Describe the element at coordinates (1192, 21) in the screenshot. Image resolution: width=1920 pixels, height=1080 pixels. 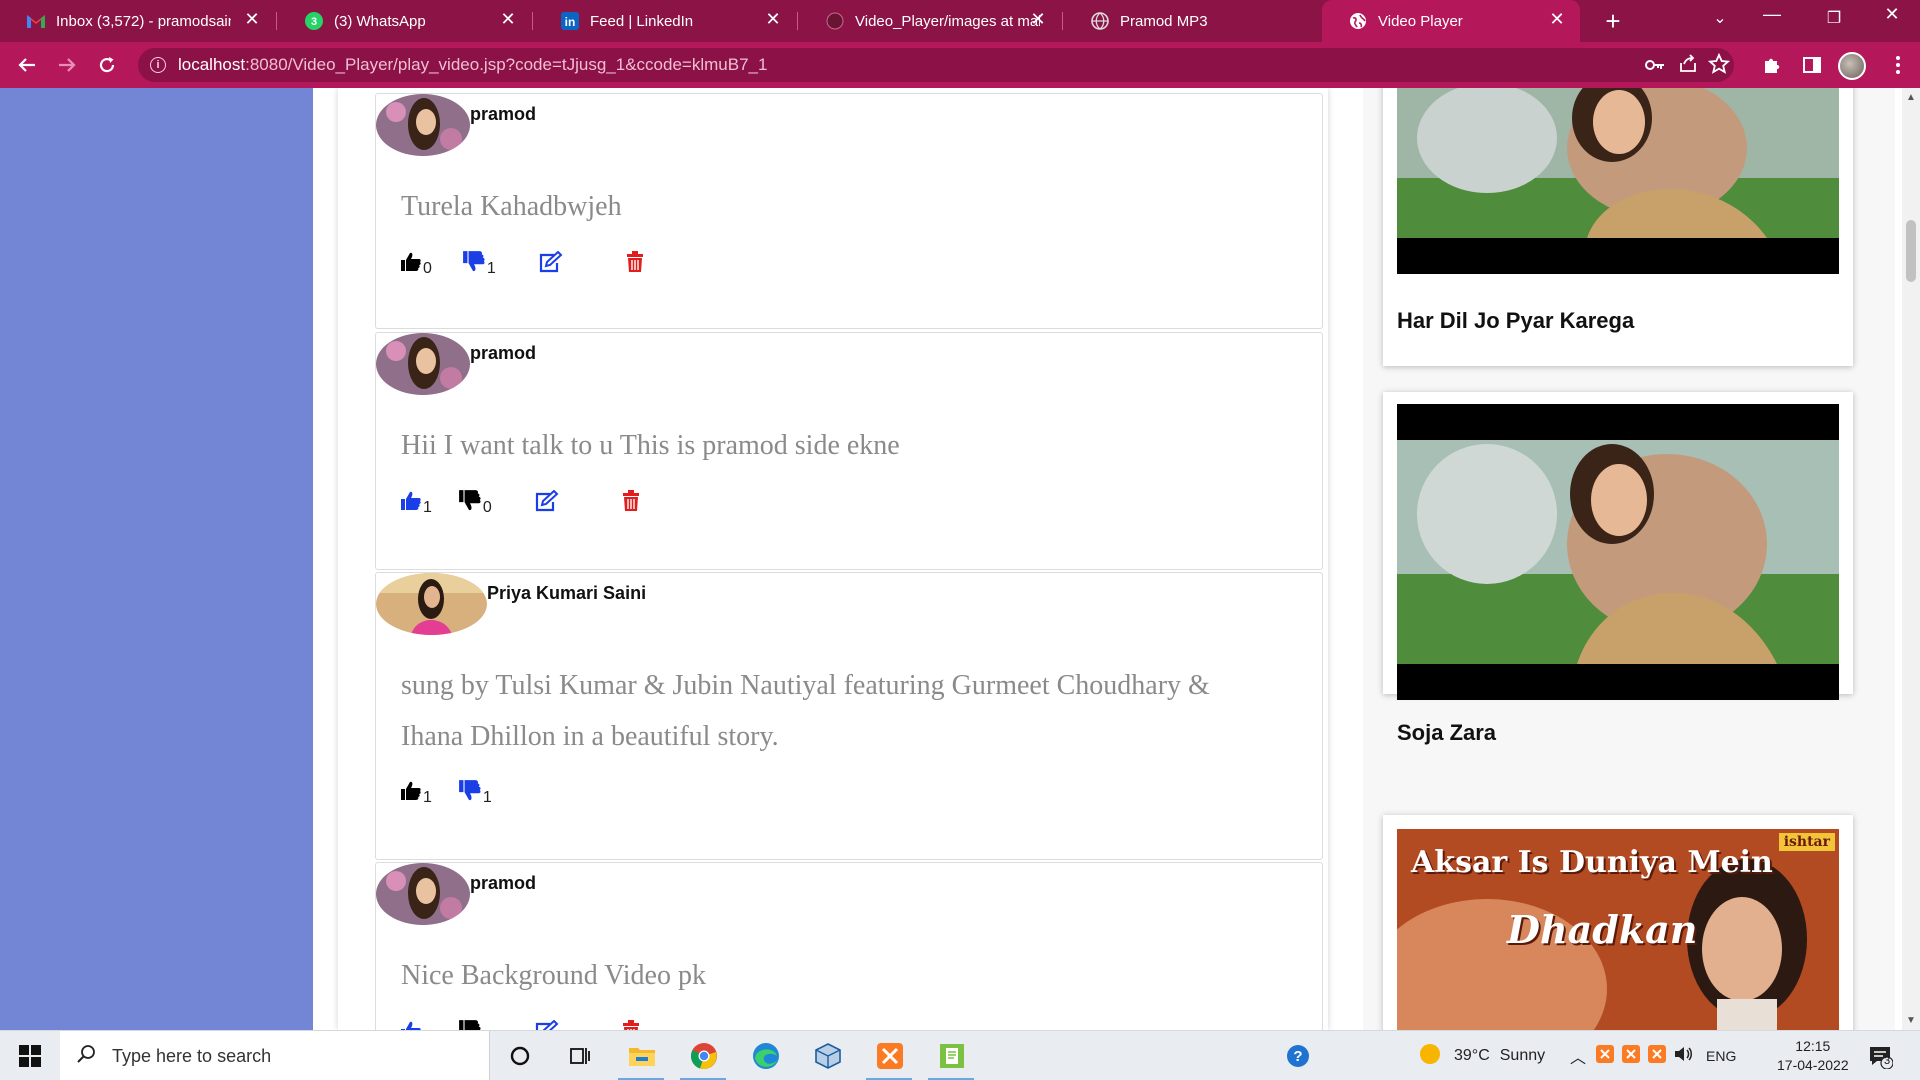
I see `tab-pramod-mp3: Pramod MP3` at that location.